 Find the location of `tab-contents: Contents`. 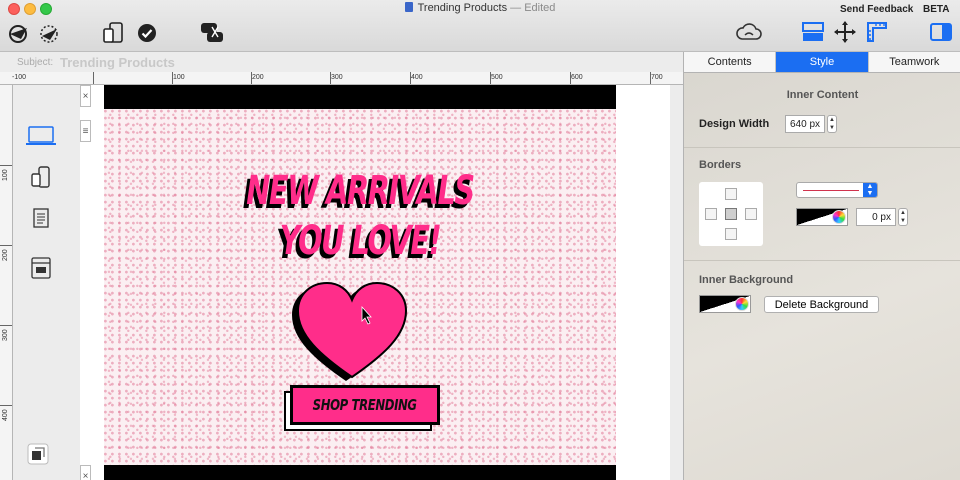

tab-contents: Contents is located at coordinates (730, 62).